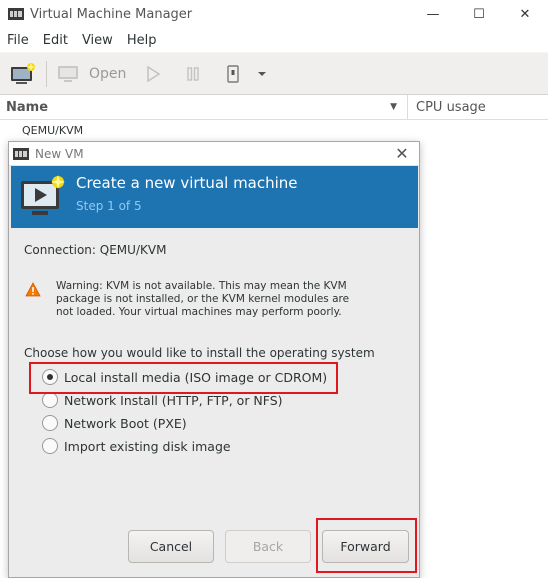  I want to click on radio-network-boot, so click(50, 423).